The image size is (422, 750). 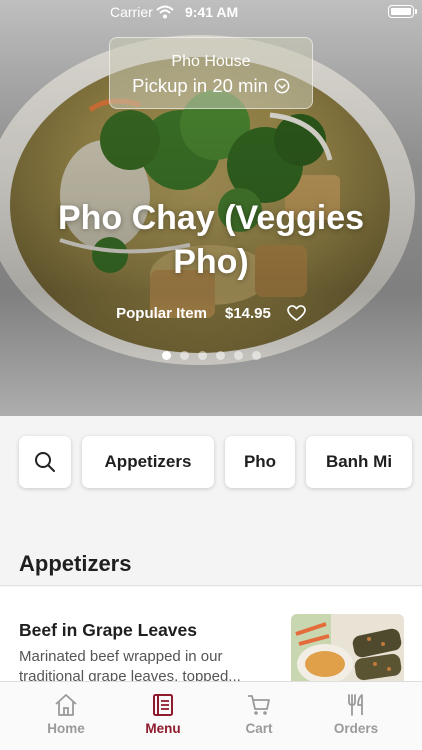 I want to click on tab-bar: Home Menu Cart Orders, so click(x=211, y=715).